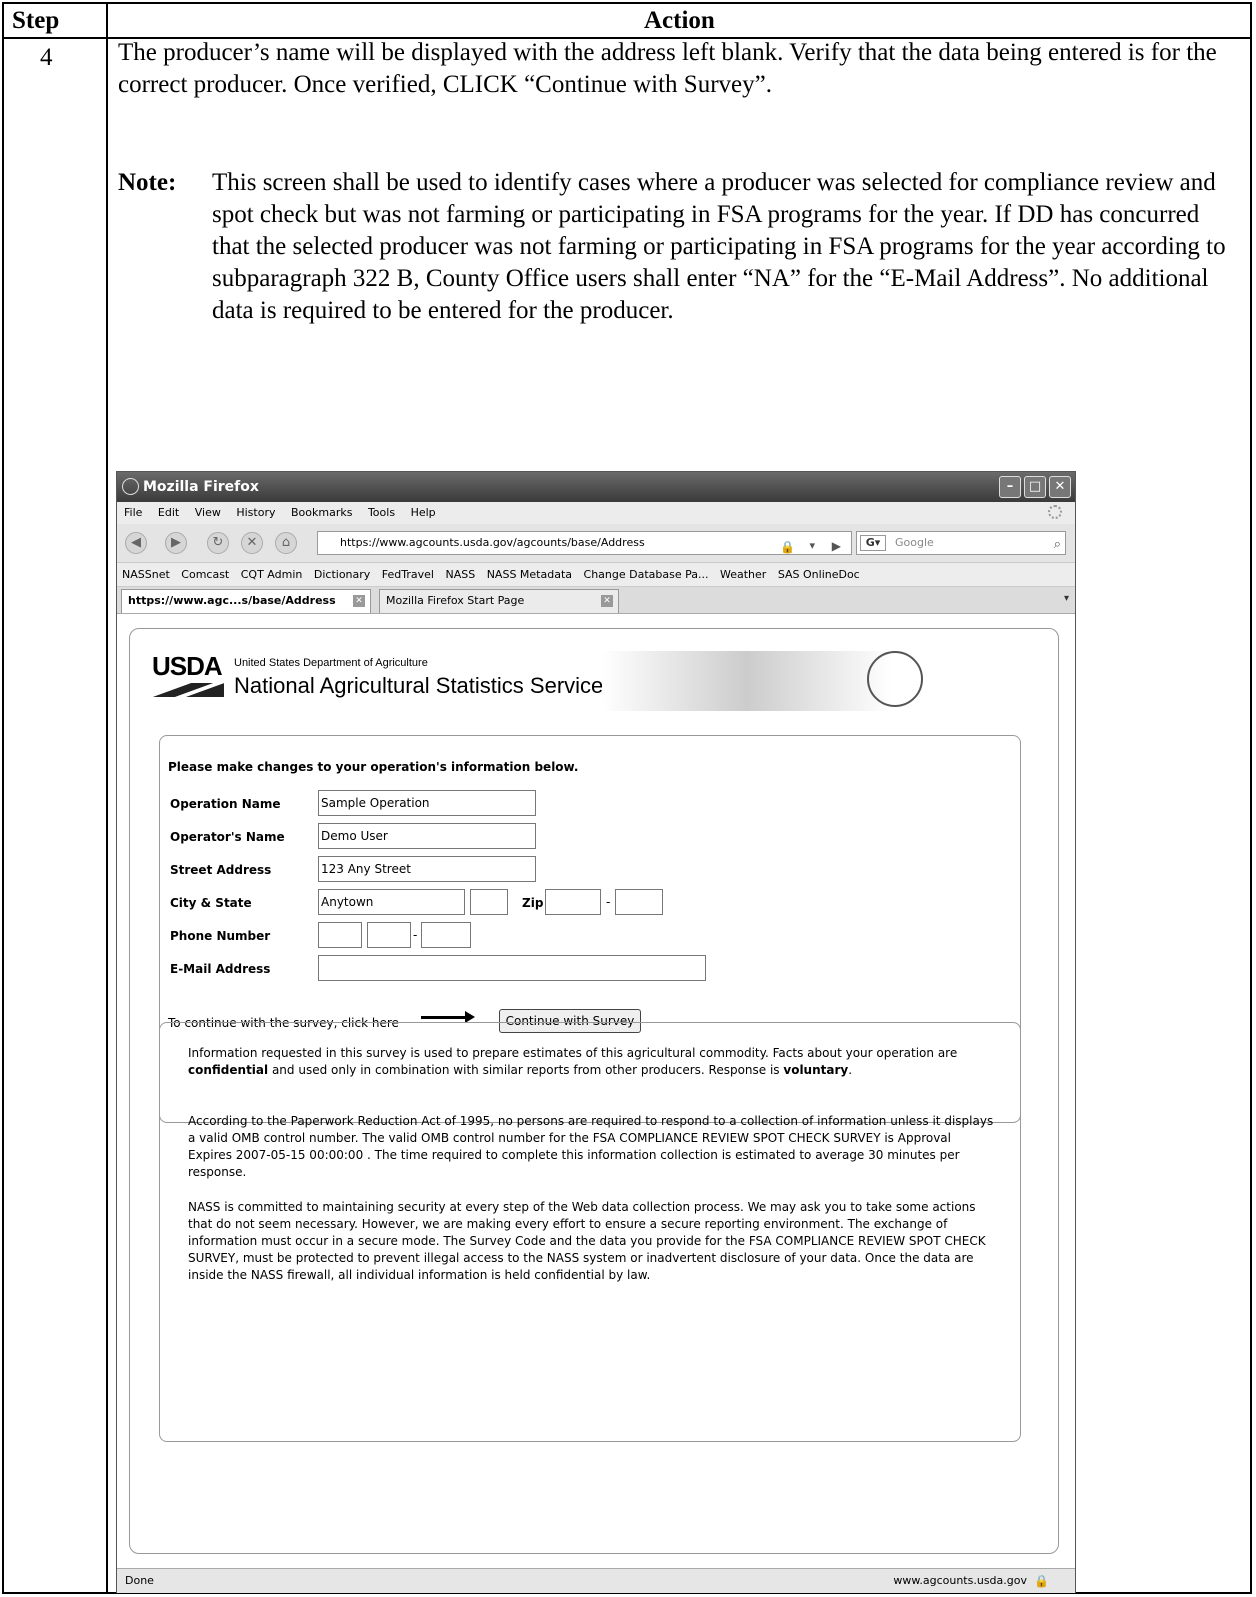 The image size is (1256, 1597). I want to click on note-label: Note:, so click(147, 182).